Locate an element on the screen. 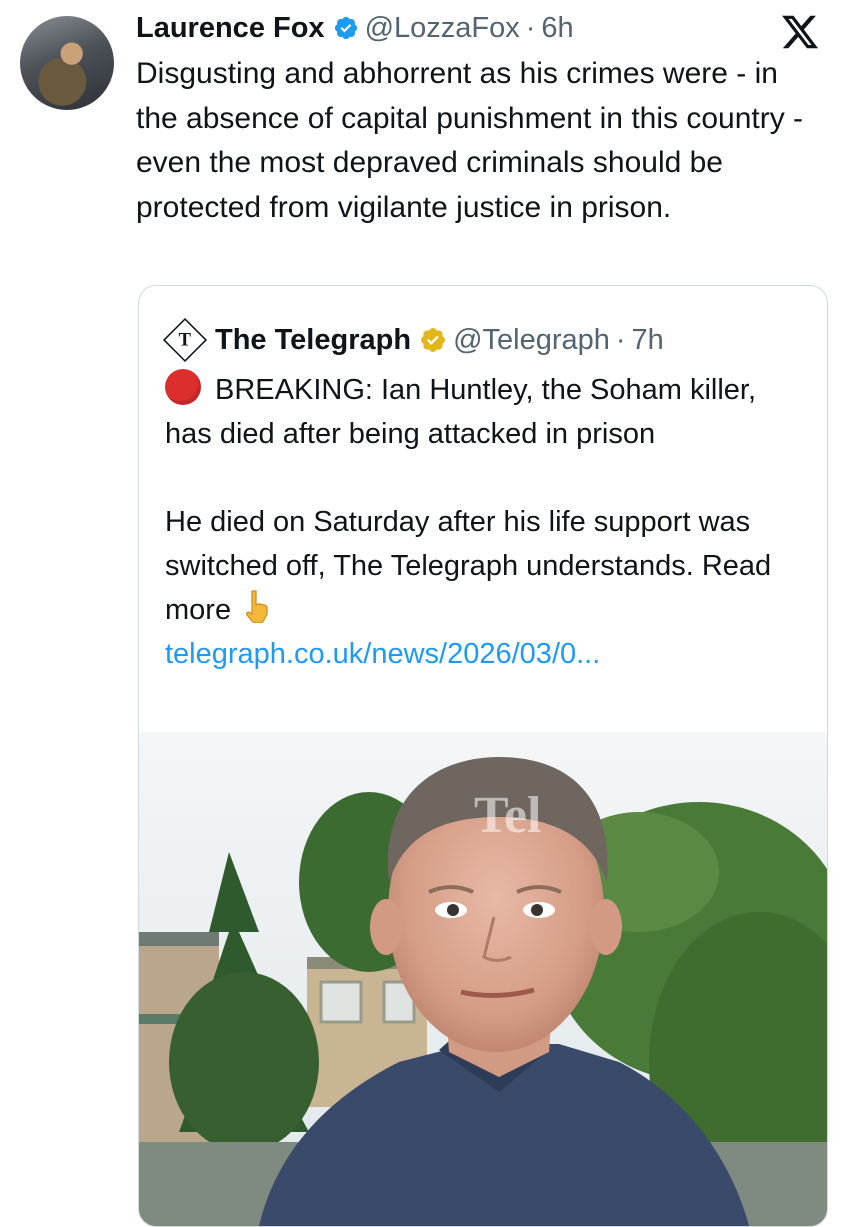  quoted-handle: @Telegraph is located at coordinates (531, 340).